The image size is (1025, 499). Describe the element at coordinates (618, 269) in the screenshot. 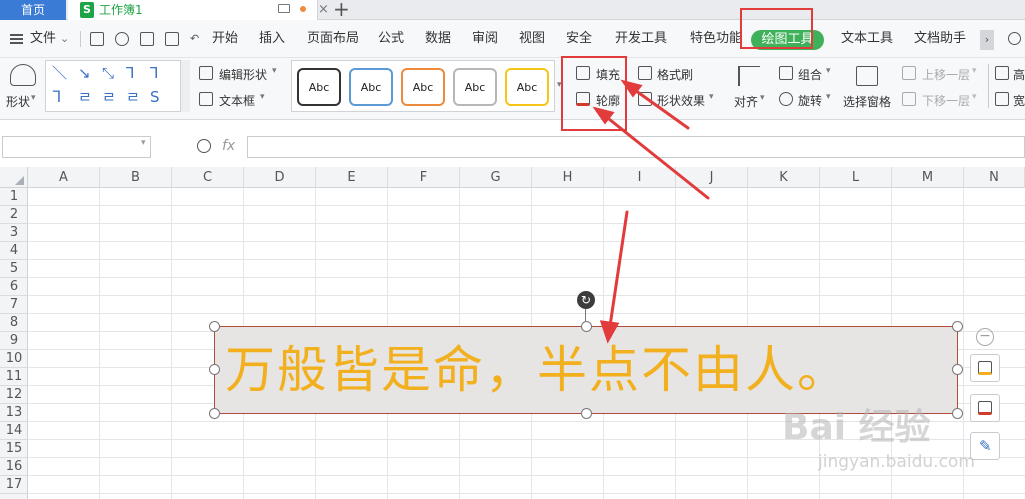

I see `arrow-to-shape` at that location.